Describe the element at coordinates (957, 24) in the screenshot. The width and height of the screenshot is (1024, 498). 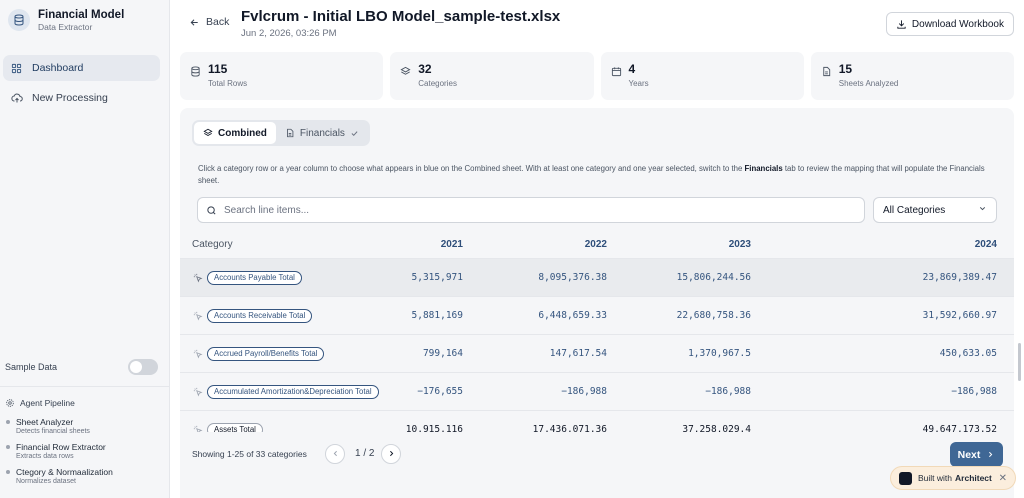
I see `download-label: Download Workbook` at that location.